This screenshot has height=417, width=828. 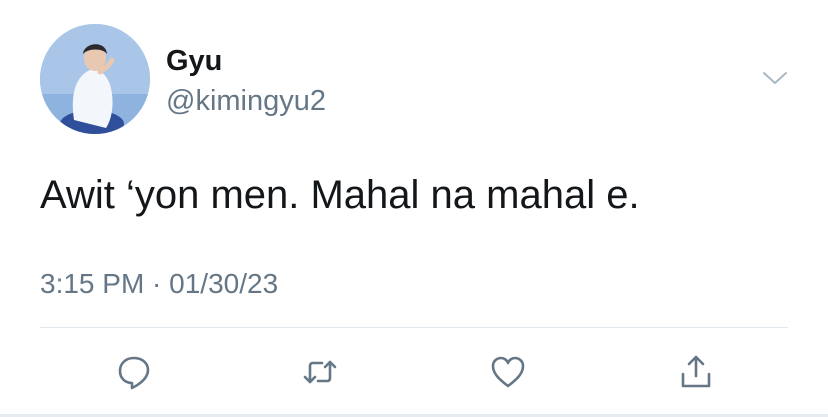 I want to click on like-button, so click(x=508, y=372).